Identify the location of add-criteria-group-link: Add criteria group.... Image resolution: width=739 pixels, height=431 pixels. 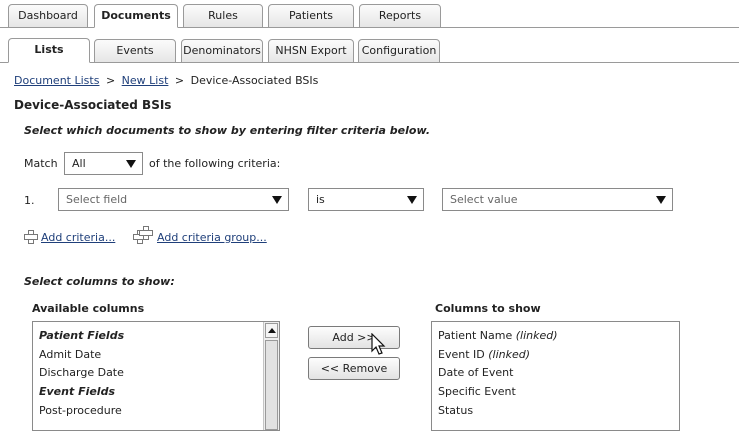
(212, 237).